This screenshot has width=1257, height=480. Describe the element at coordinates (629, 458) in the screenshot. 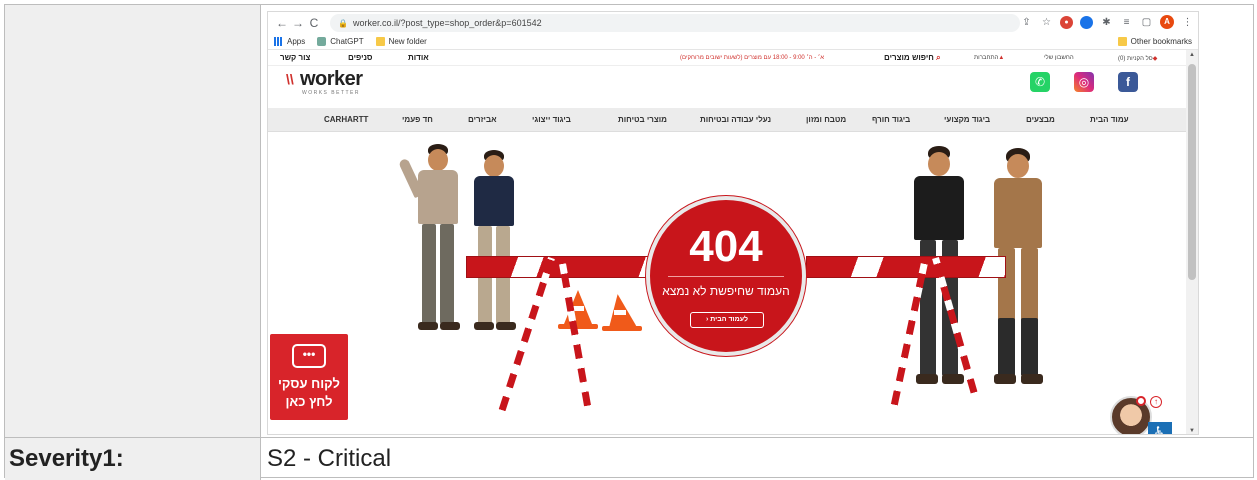

I see `severity-row: Severity1: S2 - Critical` at that location.